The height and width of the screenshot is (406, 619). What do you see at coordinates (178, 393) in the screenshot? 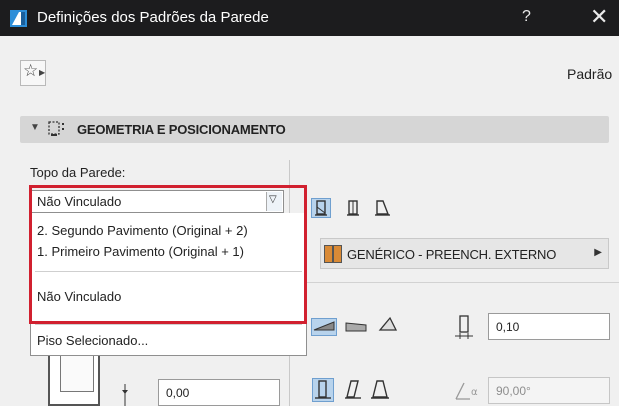
I see `offset-value: 0,00` at bounding box center [178, 393].